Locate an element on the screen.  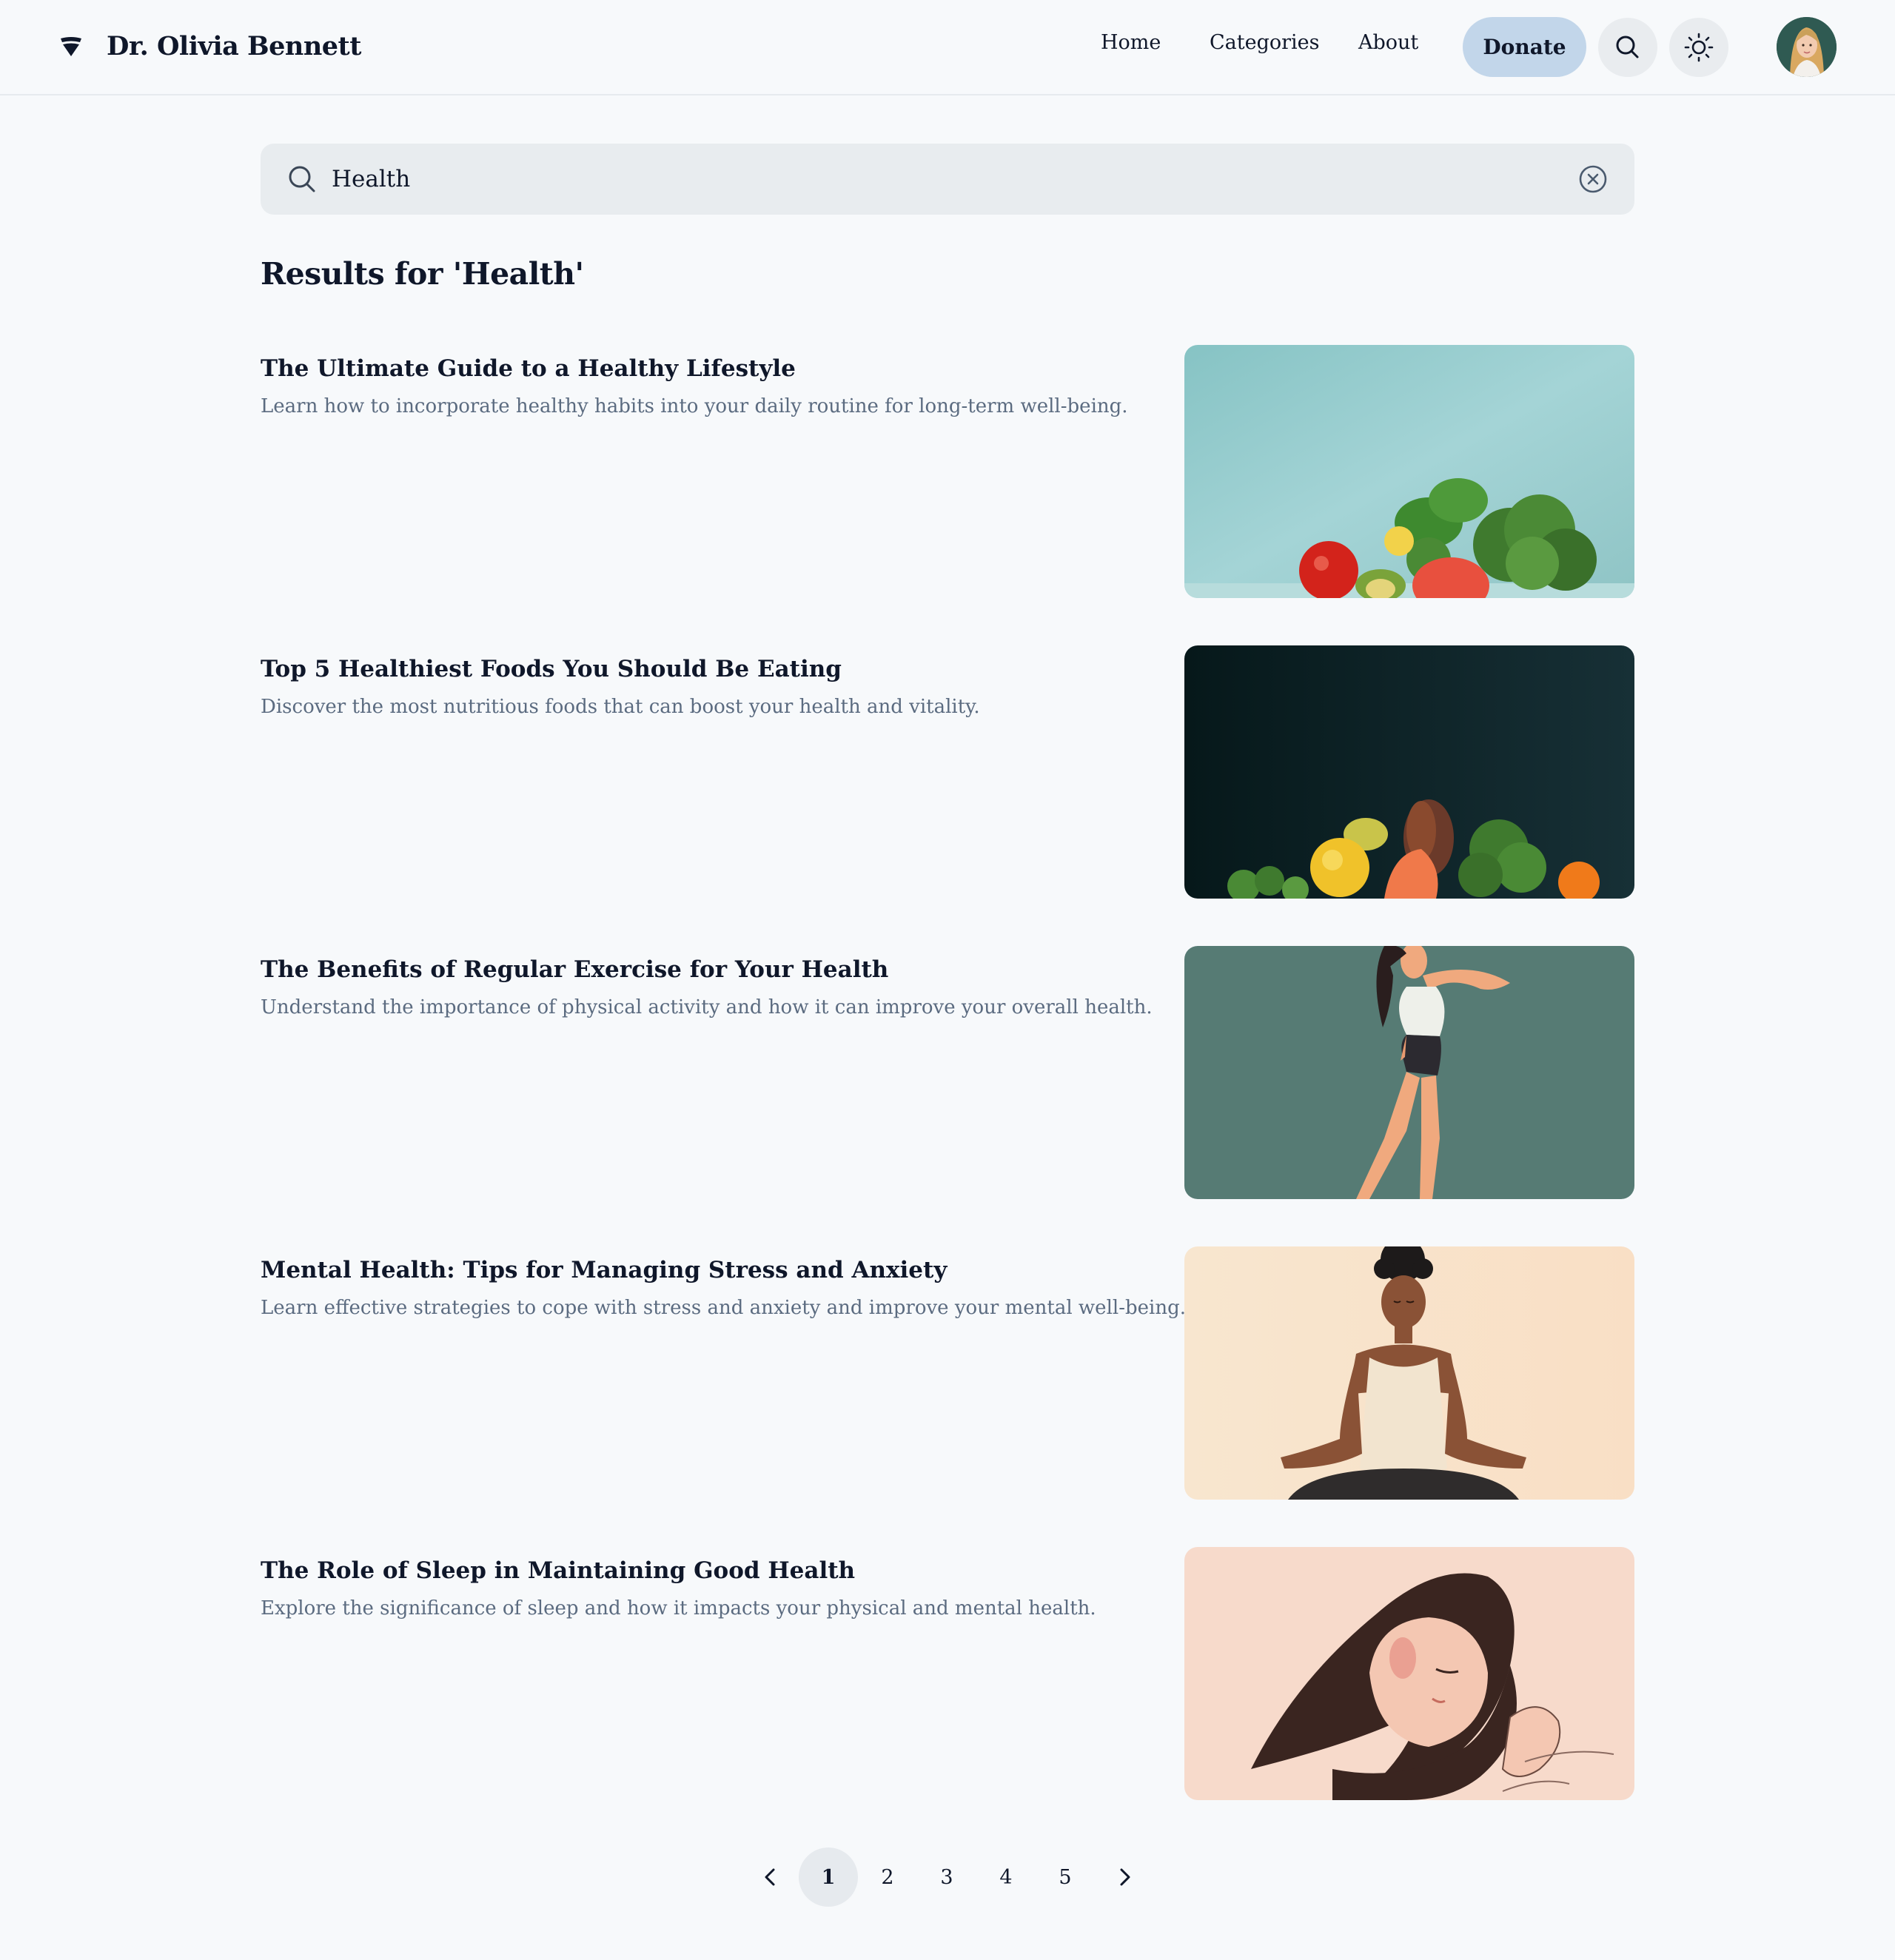
result-image-foods is located at coordinates (1409, 772).